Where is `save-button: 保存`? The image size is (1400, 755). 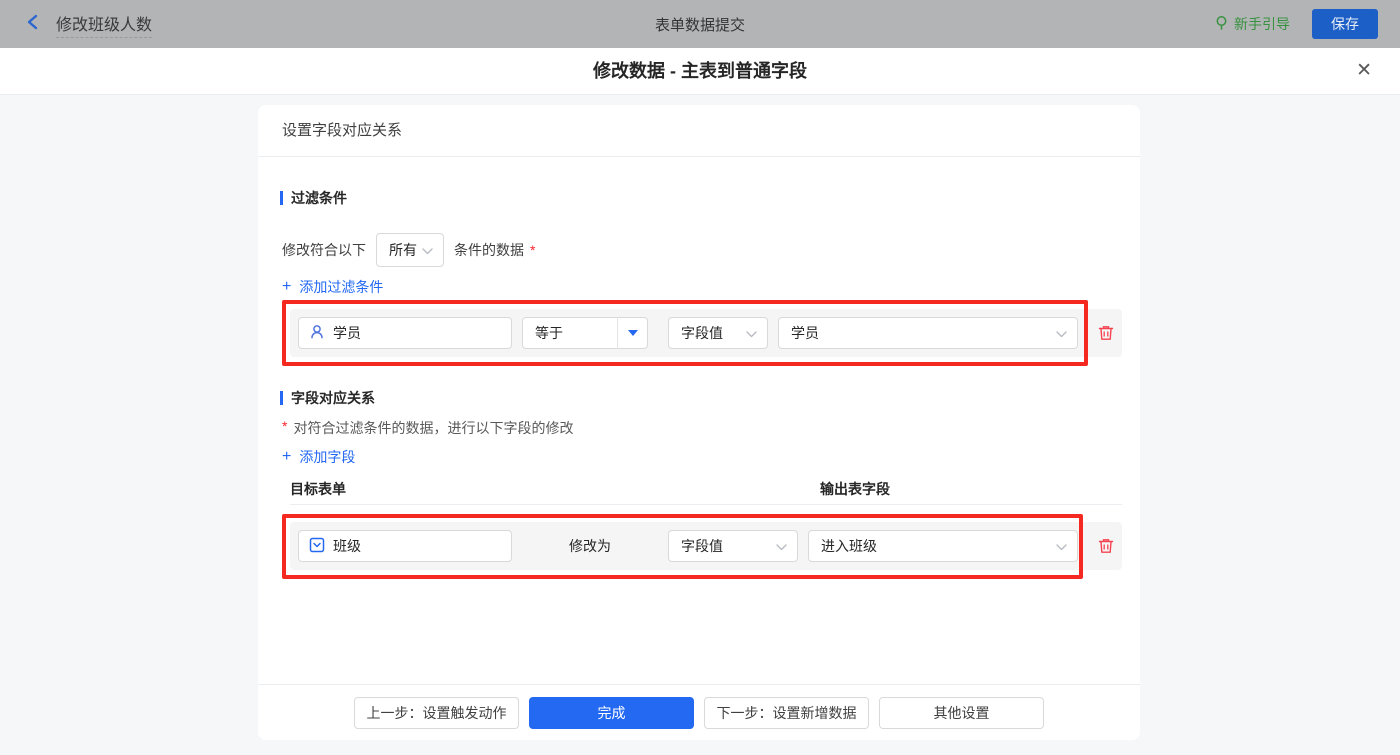 save-button: 保存 is located at coordinates (1345, 24).